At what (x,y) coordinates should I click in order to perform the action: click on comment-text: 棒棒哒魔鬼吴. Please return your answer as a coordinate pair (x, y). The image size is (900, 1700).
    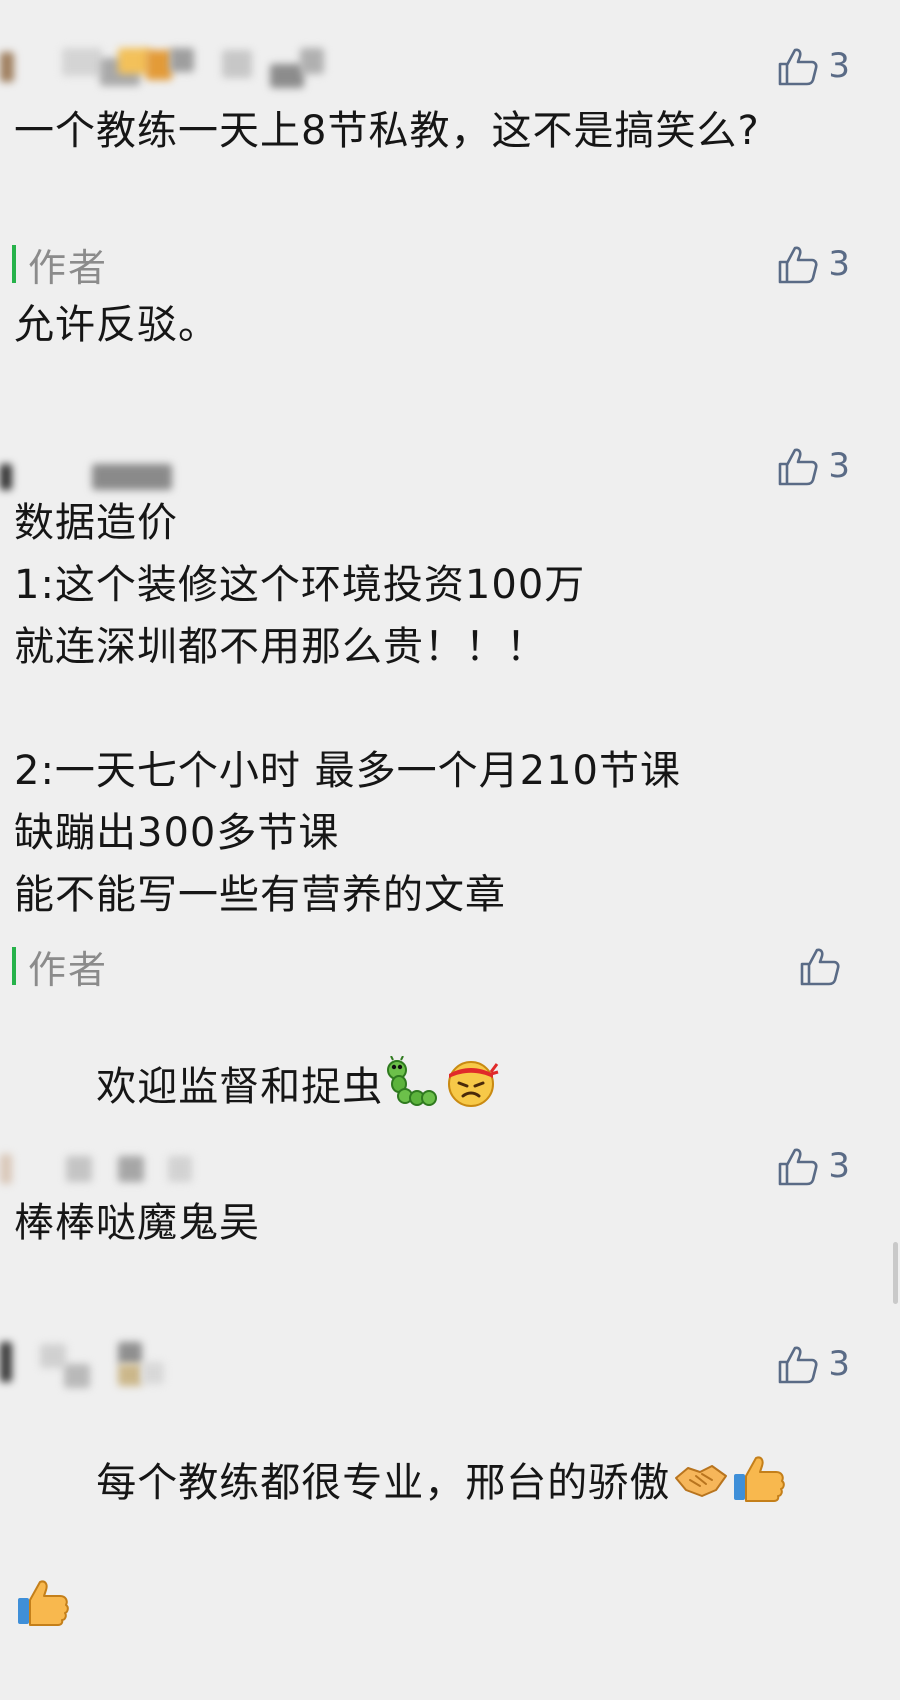
    Looking at the image, I should click on (137, 1223).